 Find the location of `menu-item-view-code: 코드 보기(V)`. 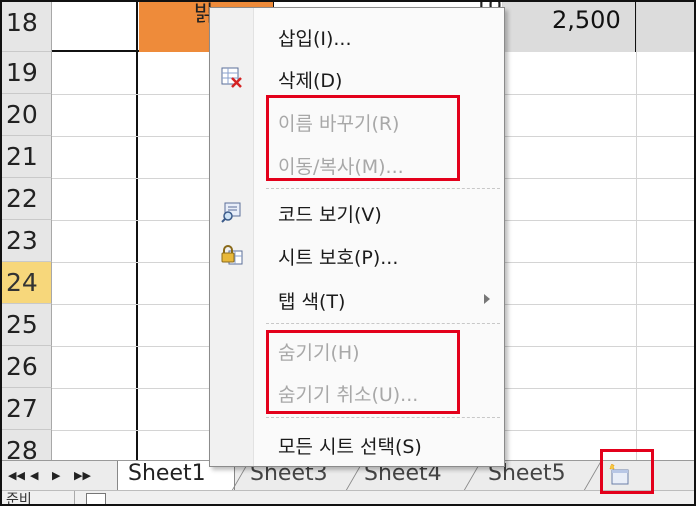

menu-item-view-code: 코드 보기(V) is located at coordinates (357, 213).